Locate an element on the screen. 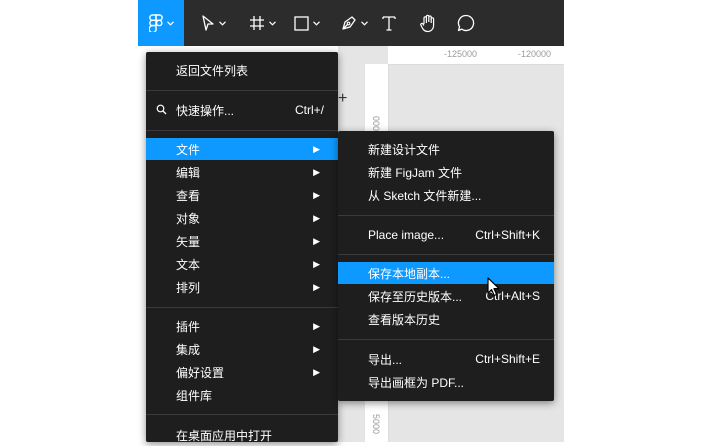  hand-icon is located at coordinates (427, 23).